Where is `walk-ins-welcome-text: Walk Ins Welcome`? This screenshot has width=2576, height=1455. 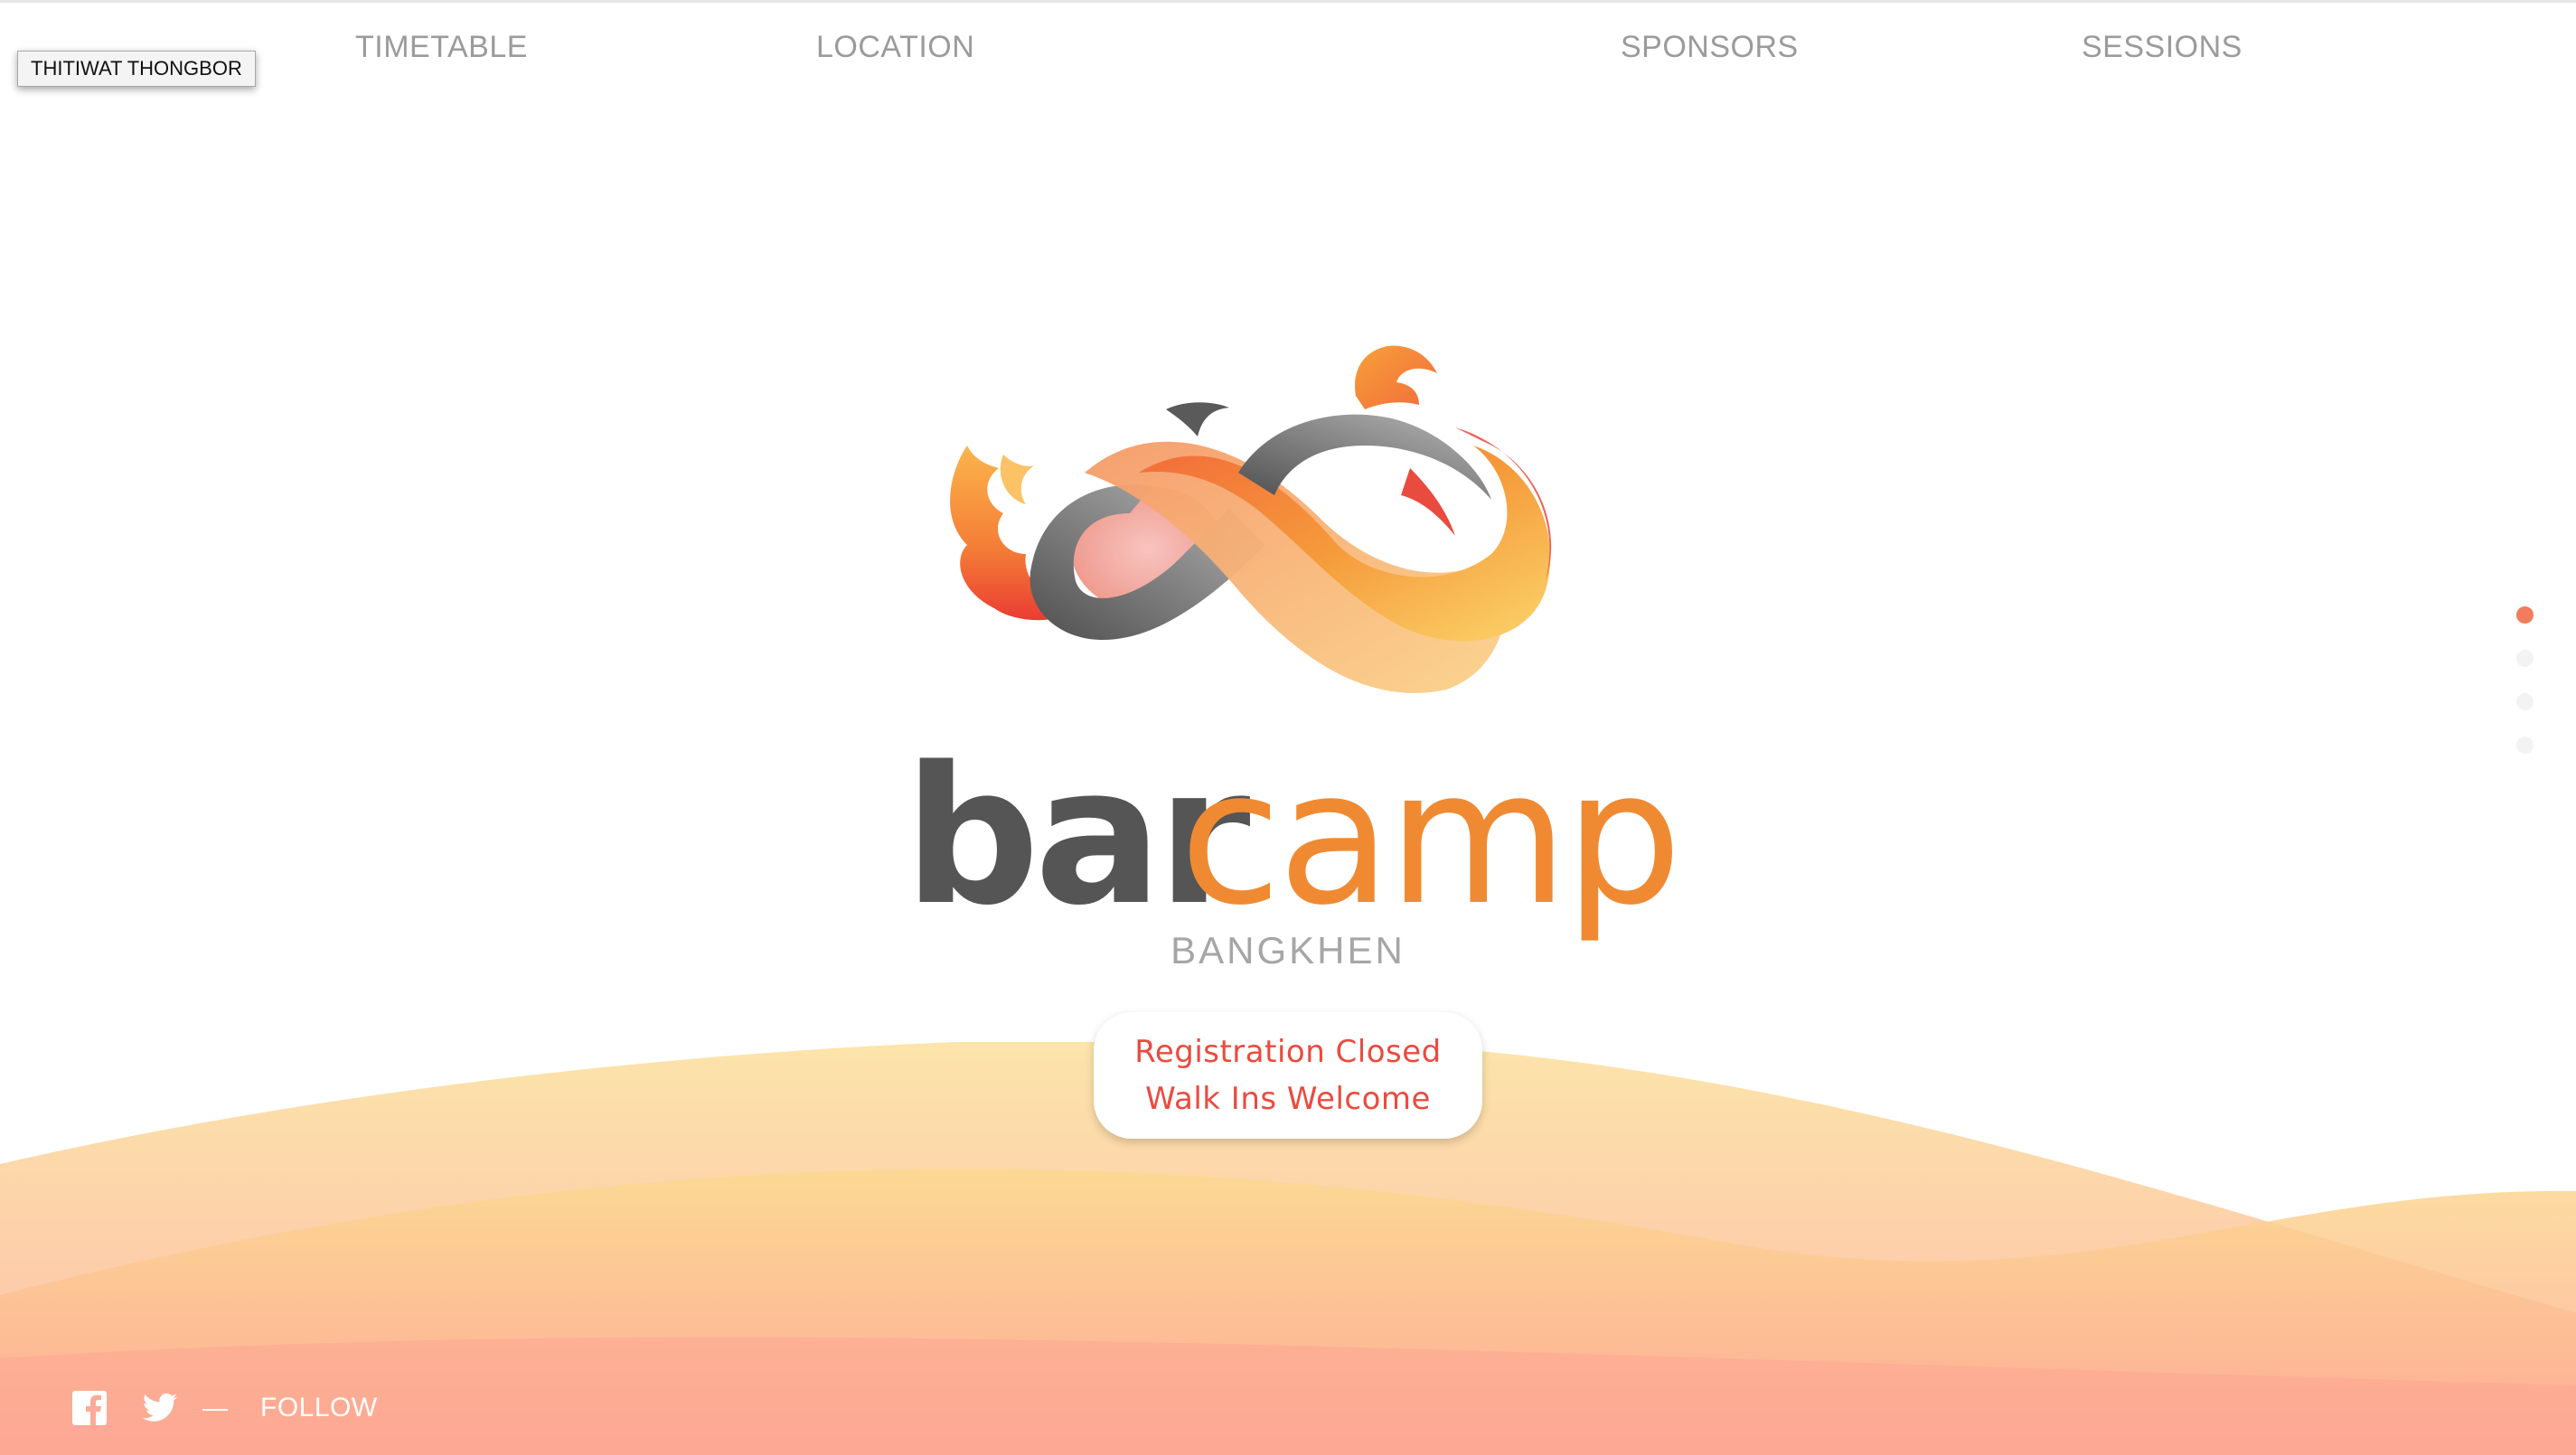 walk-ins-welcome-text: Walk Ins Welcome is located at coordinates (1288, 1099).